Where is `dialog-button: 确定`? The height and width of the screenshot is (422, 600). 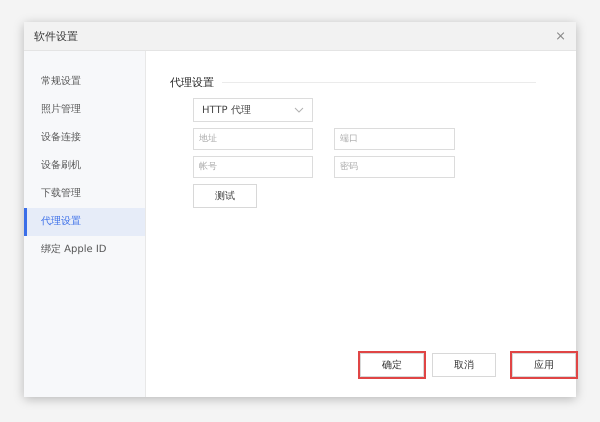
dialog-button: 确定 is located at coordinates (392, 365).